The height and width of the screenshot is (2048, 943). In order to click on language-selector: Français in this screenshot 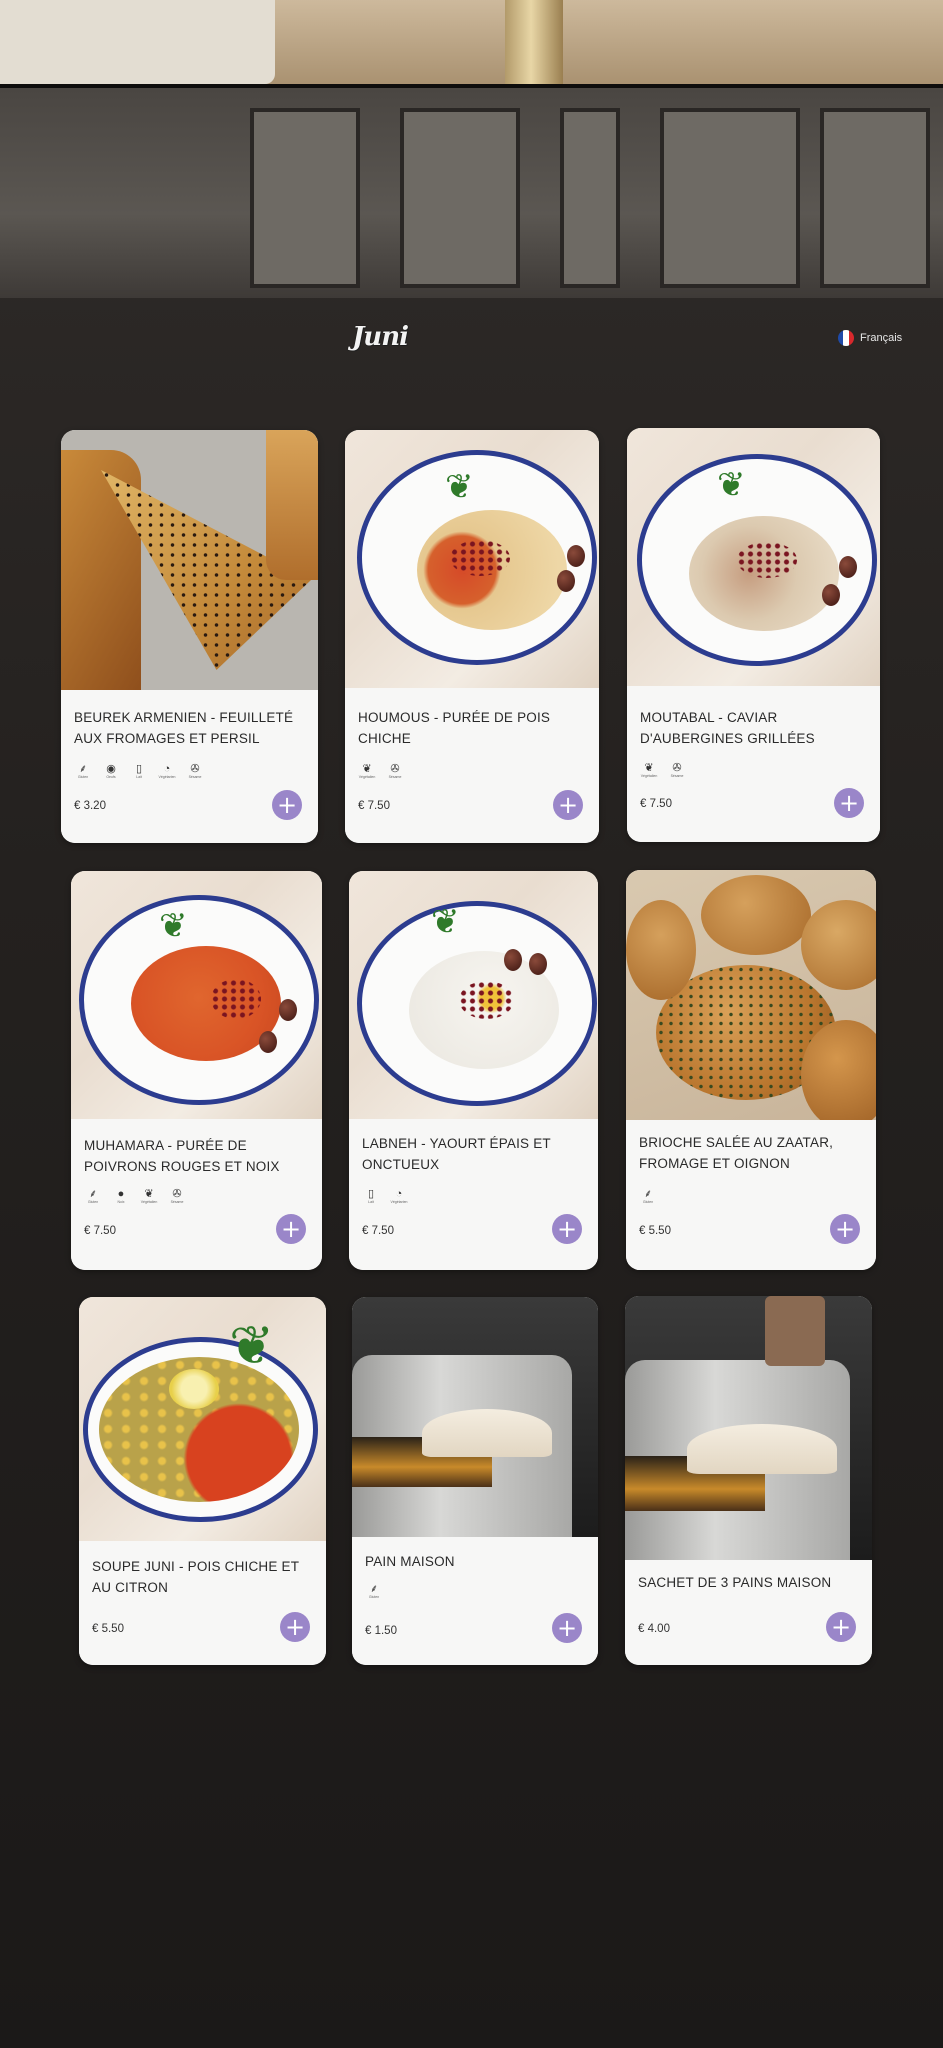, I will do `click(870, 338)`.